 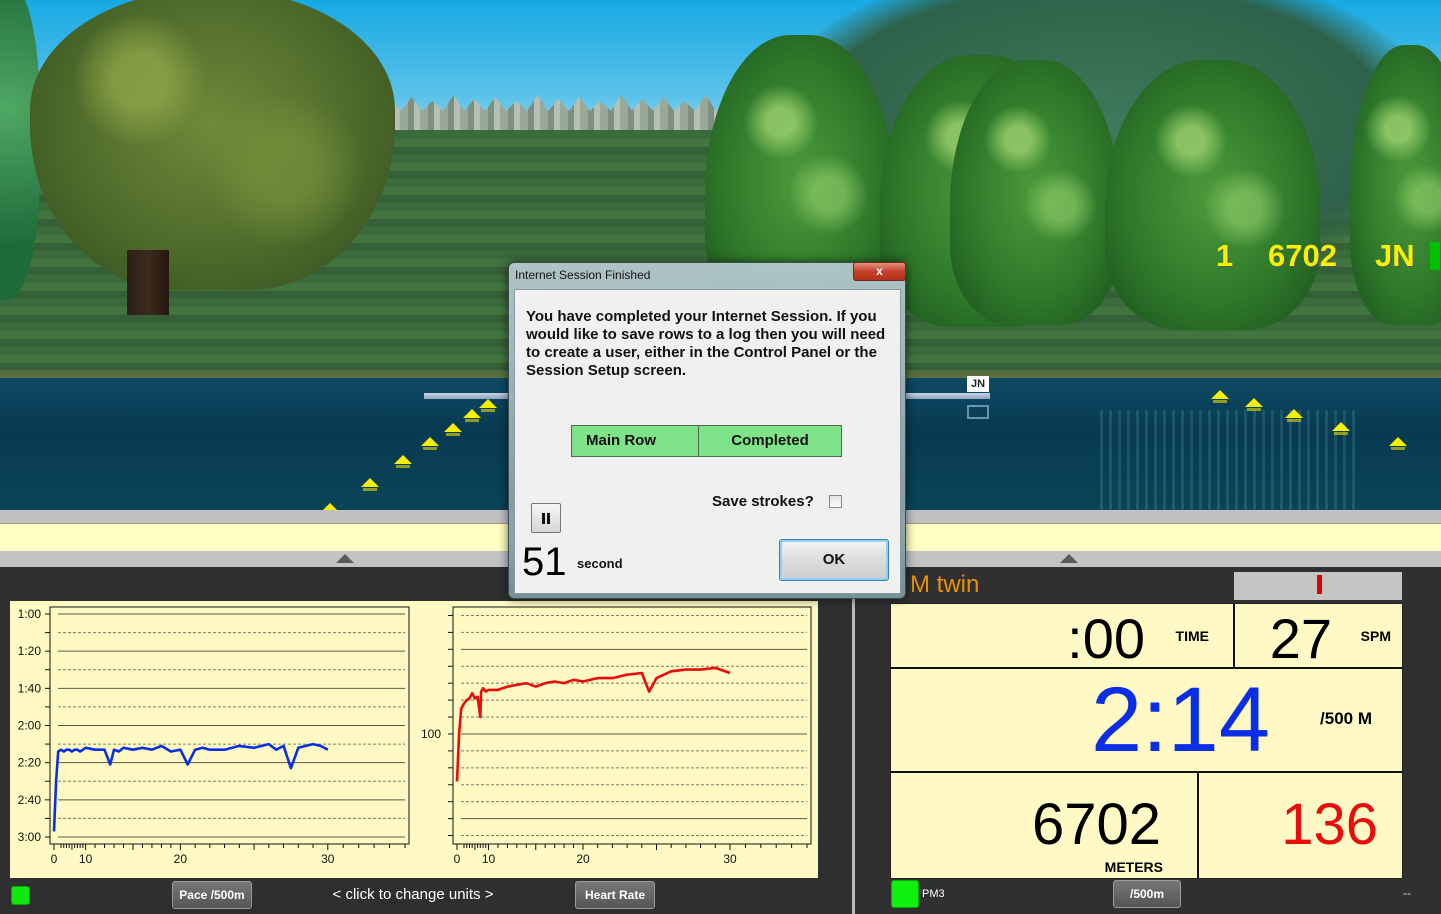 I want to click on panel-divider, so click(x=853, y=740).